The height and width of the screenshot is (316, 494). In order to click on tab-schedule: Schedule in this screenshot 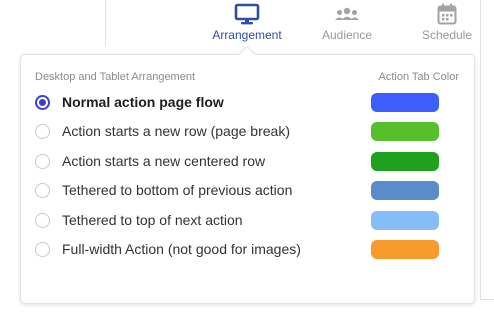, I will do `click(447, 23)`.